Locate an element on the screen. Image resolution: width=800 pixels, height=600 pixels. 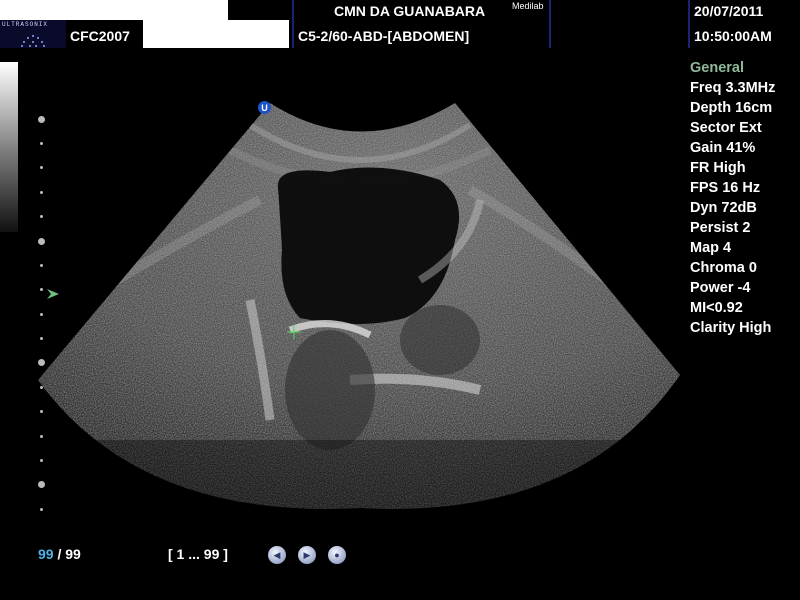
play-back-icon: ◀ is located at coordinates (277, 554).